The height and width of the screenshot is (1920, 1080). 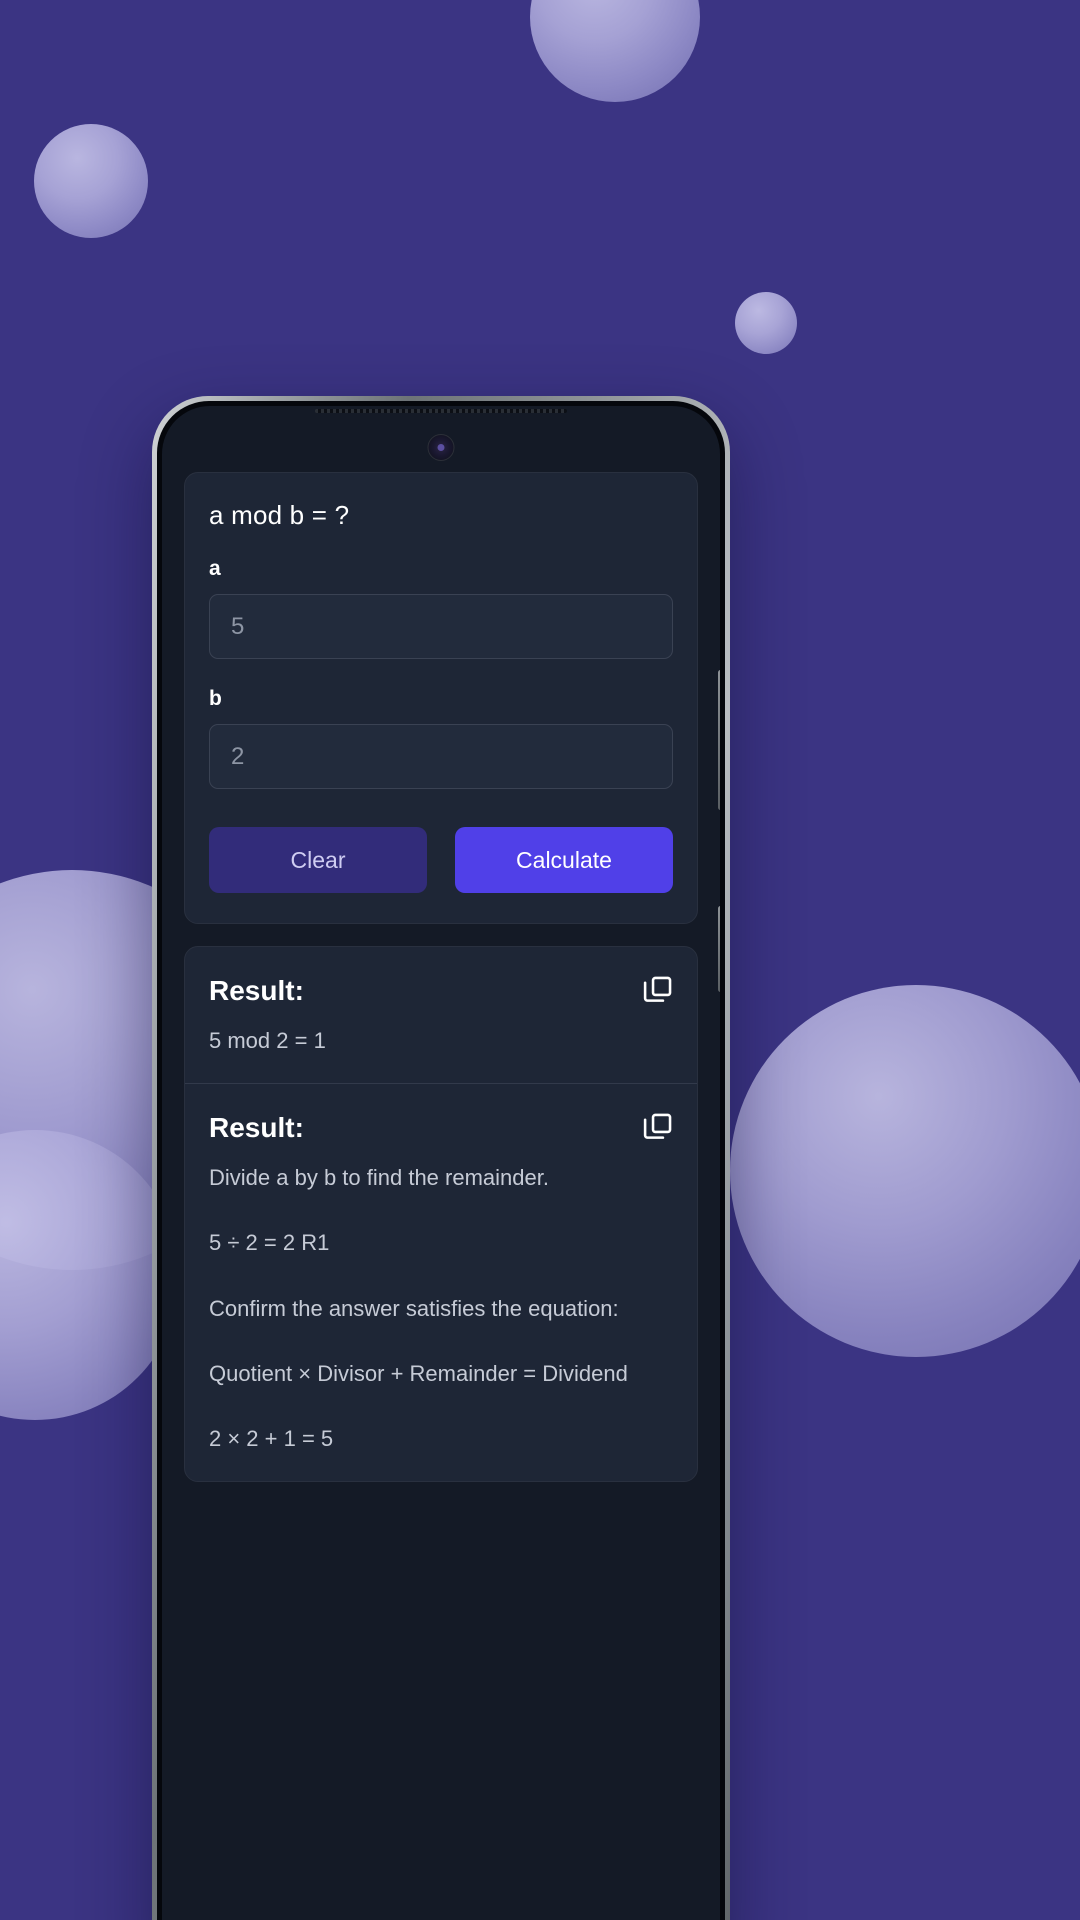 I want to click on clear-button: Clear, so click(x=318, y=860).